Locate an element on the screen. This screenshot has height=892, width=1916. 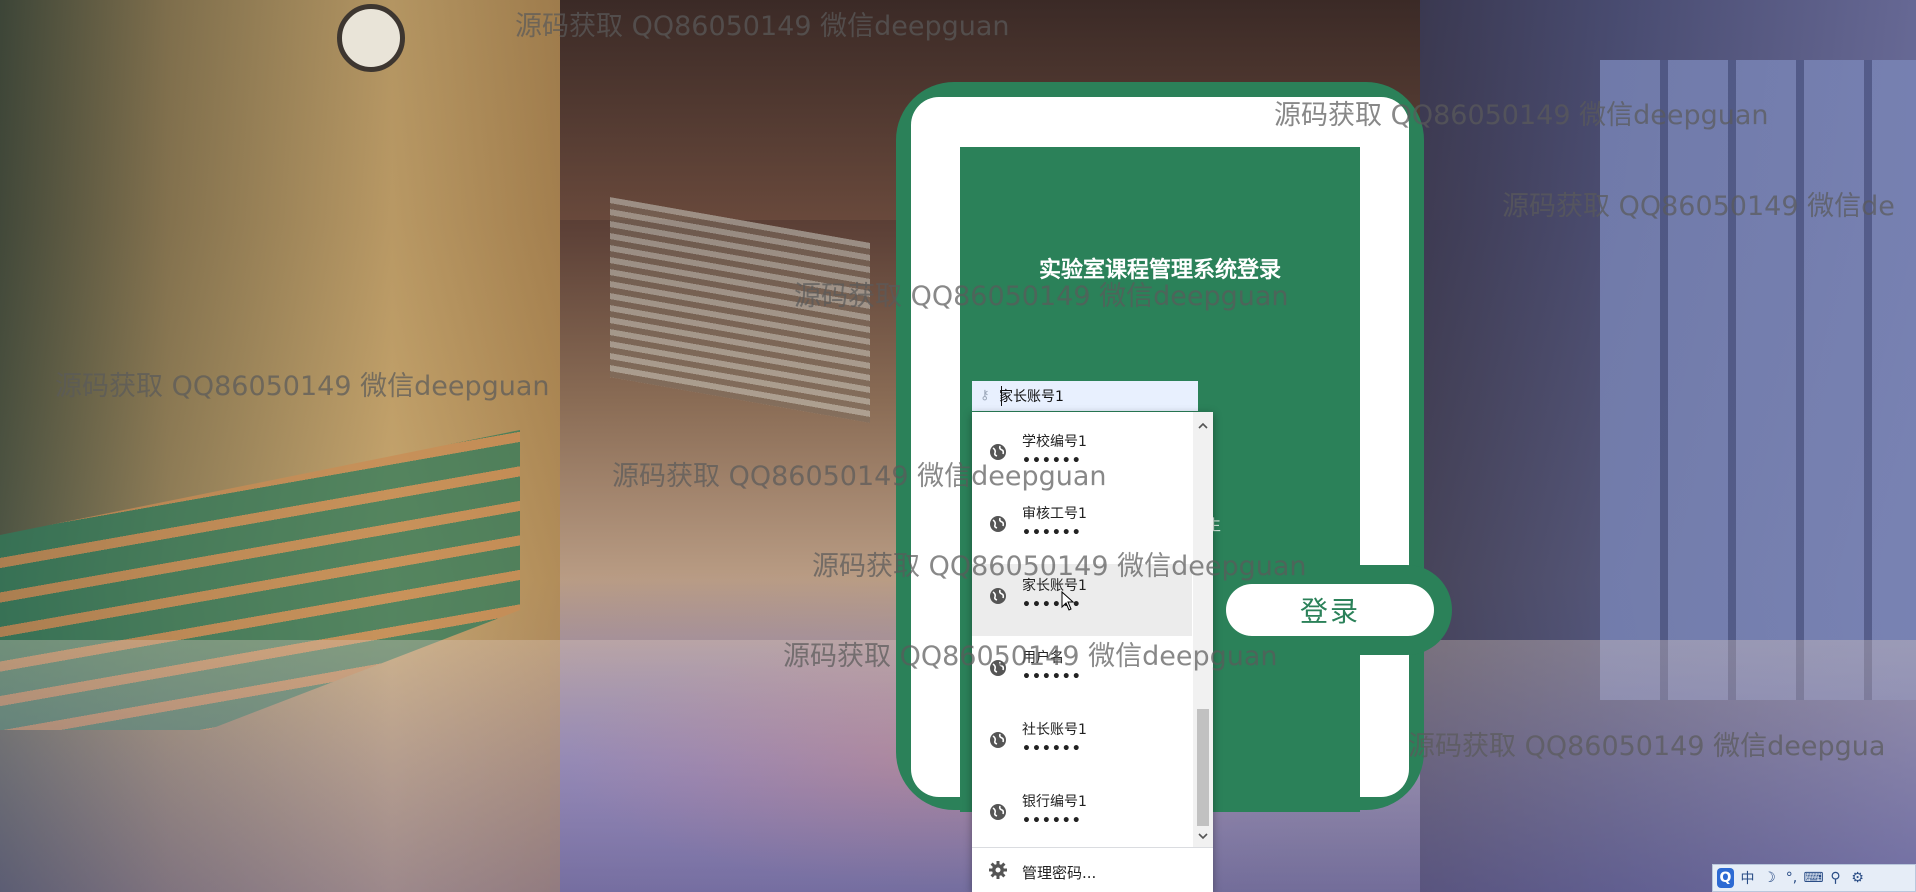
key-icon: ⚷ is located at coordinates (985, 395).